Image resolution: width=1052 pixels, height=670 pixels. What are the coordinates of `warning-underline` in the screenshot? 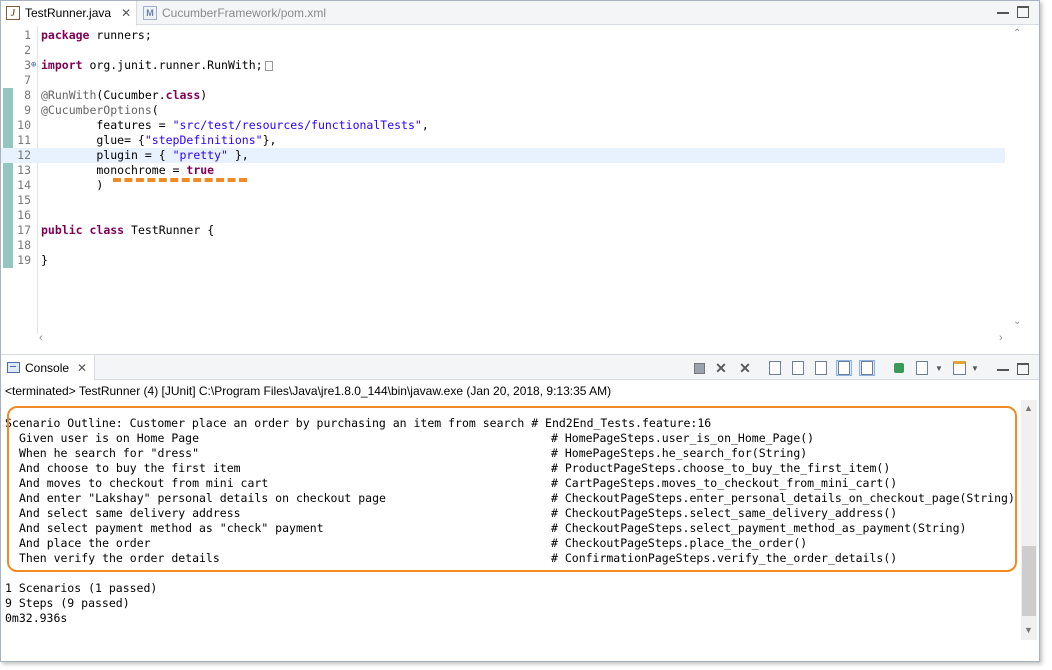 It's located at (180, 180).